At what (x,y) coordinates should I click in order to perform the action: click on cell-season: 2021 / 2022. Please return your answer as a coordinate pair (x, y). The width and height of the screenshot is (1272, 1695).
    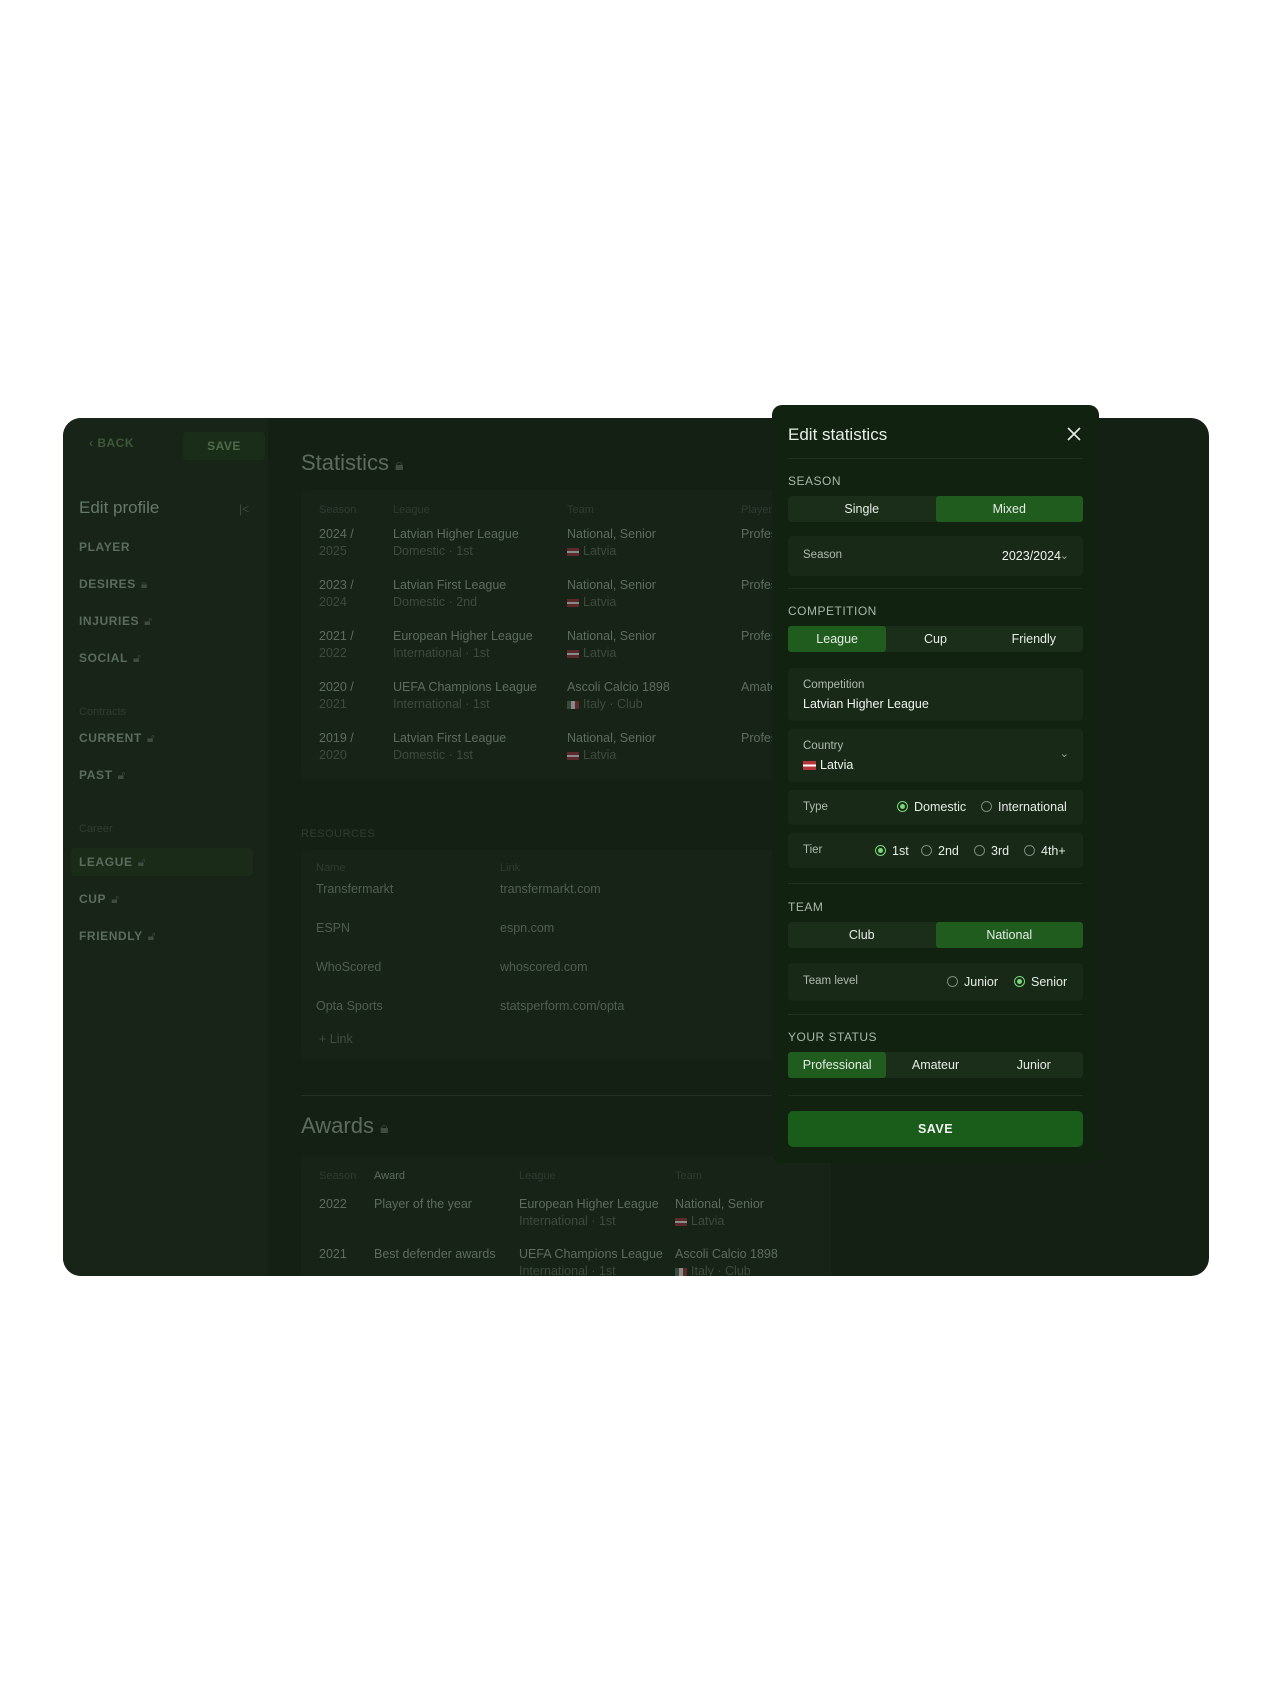
    Looking at the image, I should click on (336, 645).